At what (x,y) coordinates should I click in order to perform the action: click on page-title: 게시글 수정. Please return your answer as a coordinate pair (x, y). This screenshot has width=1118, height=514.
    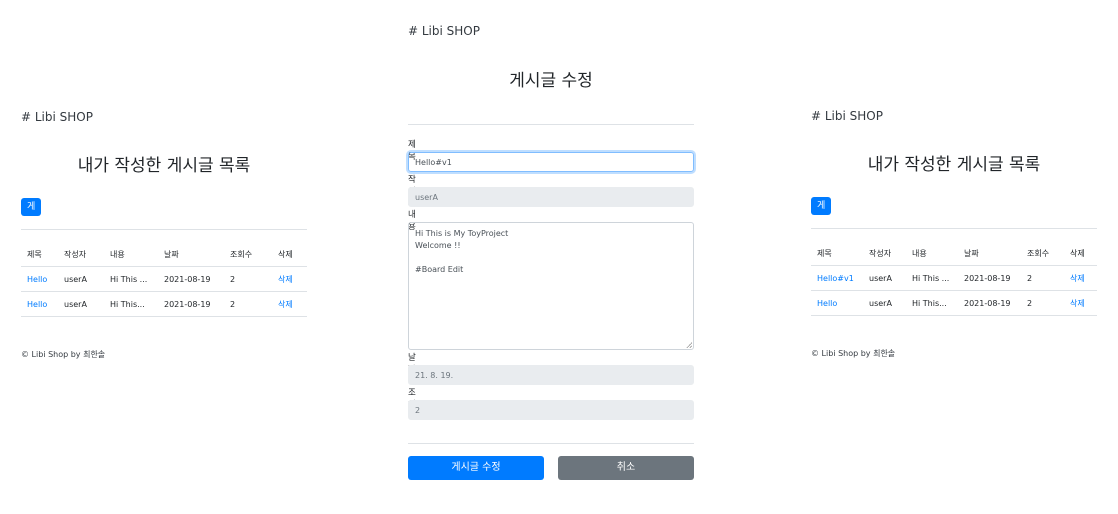
    Looking at the image, I should click on (551, 81).